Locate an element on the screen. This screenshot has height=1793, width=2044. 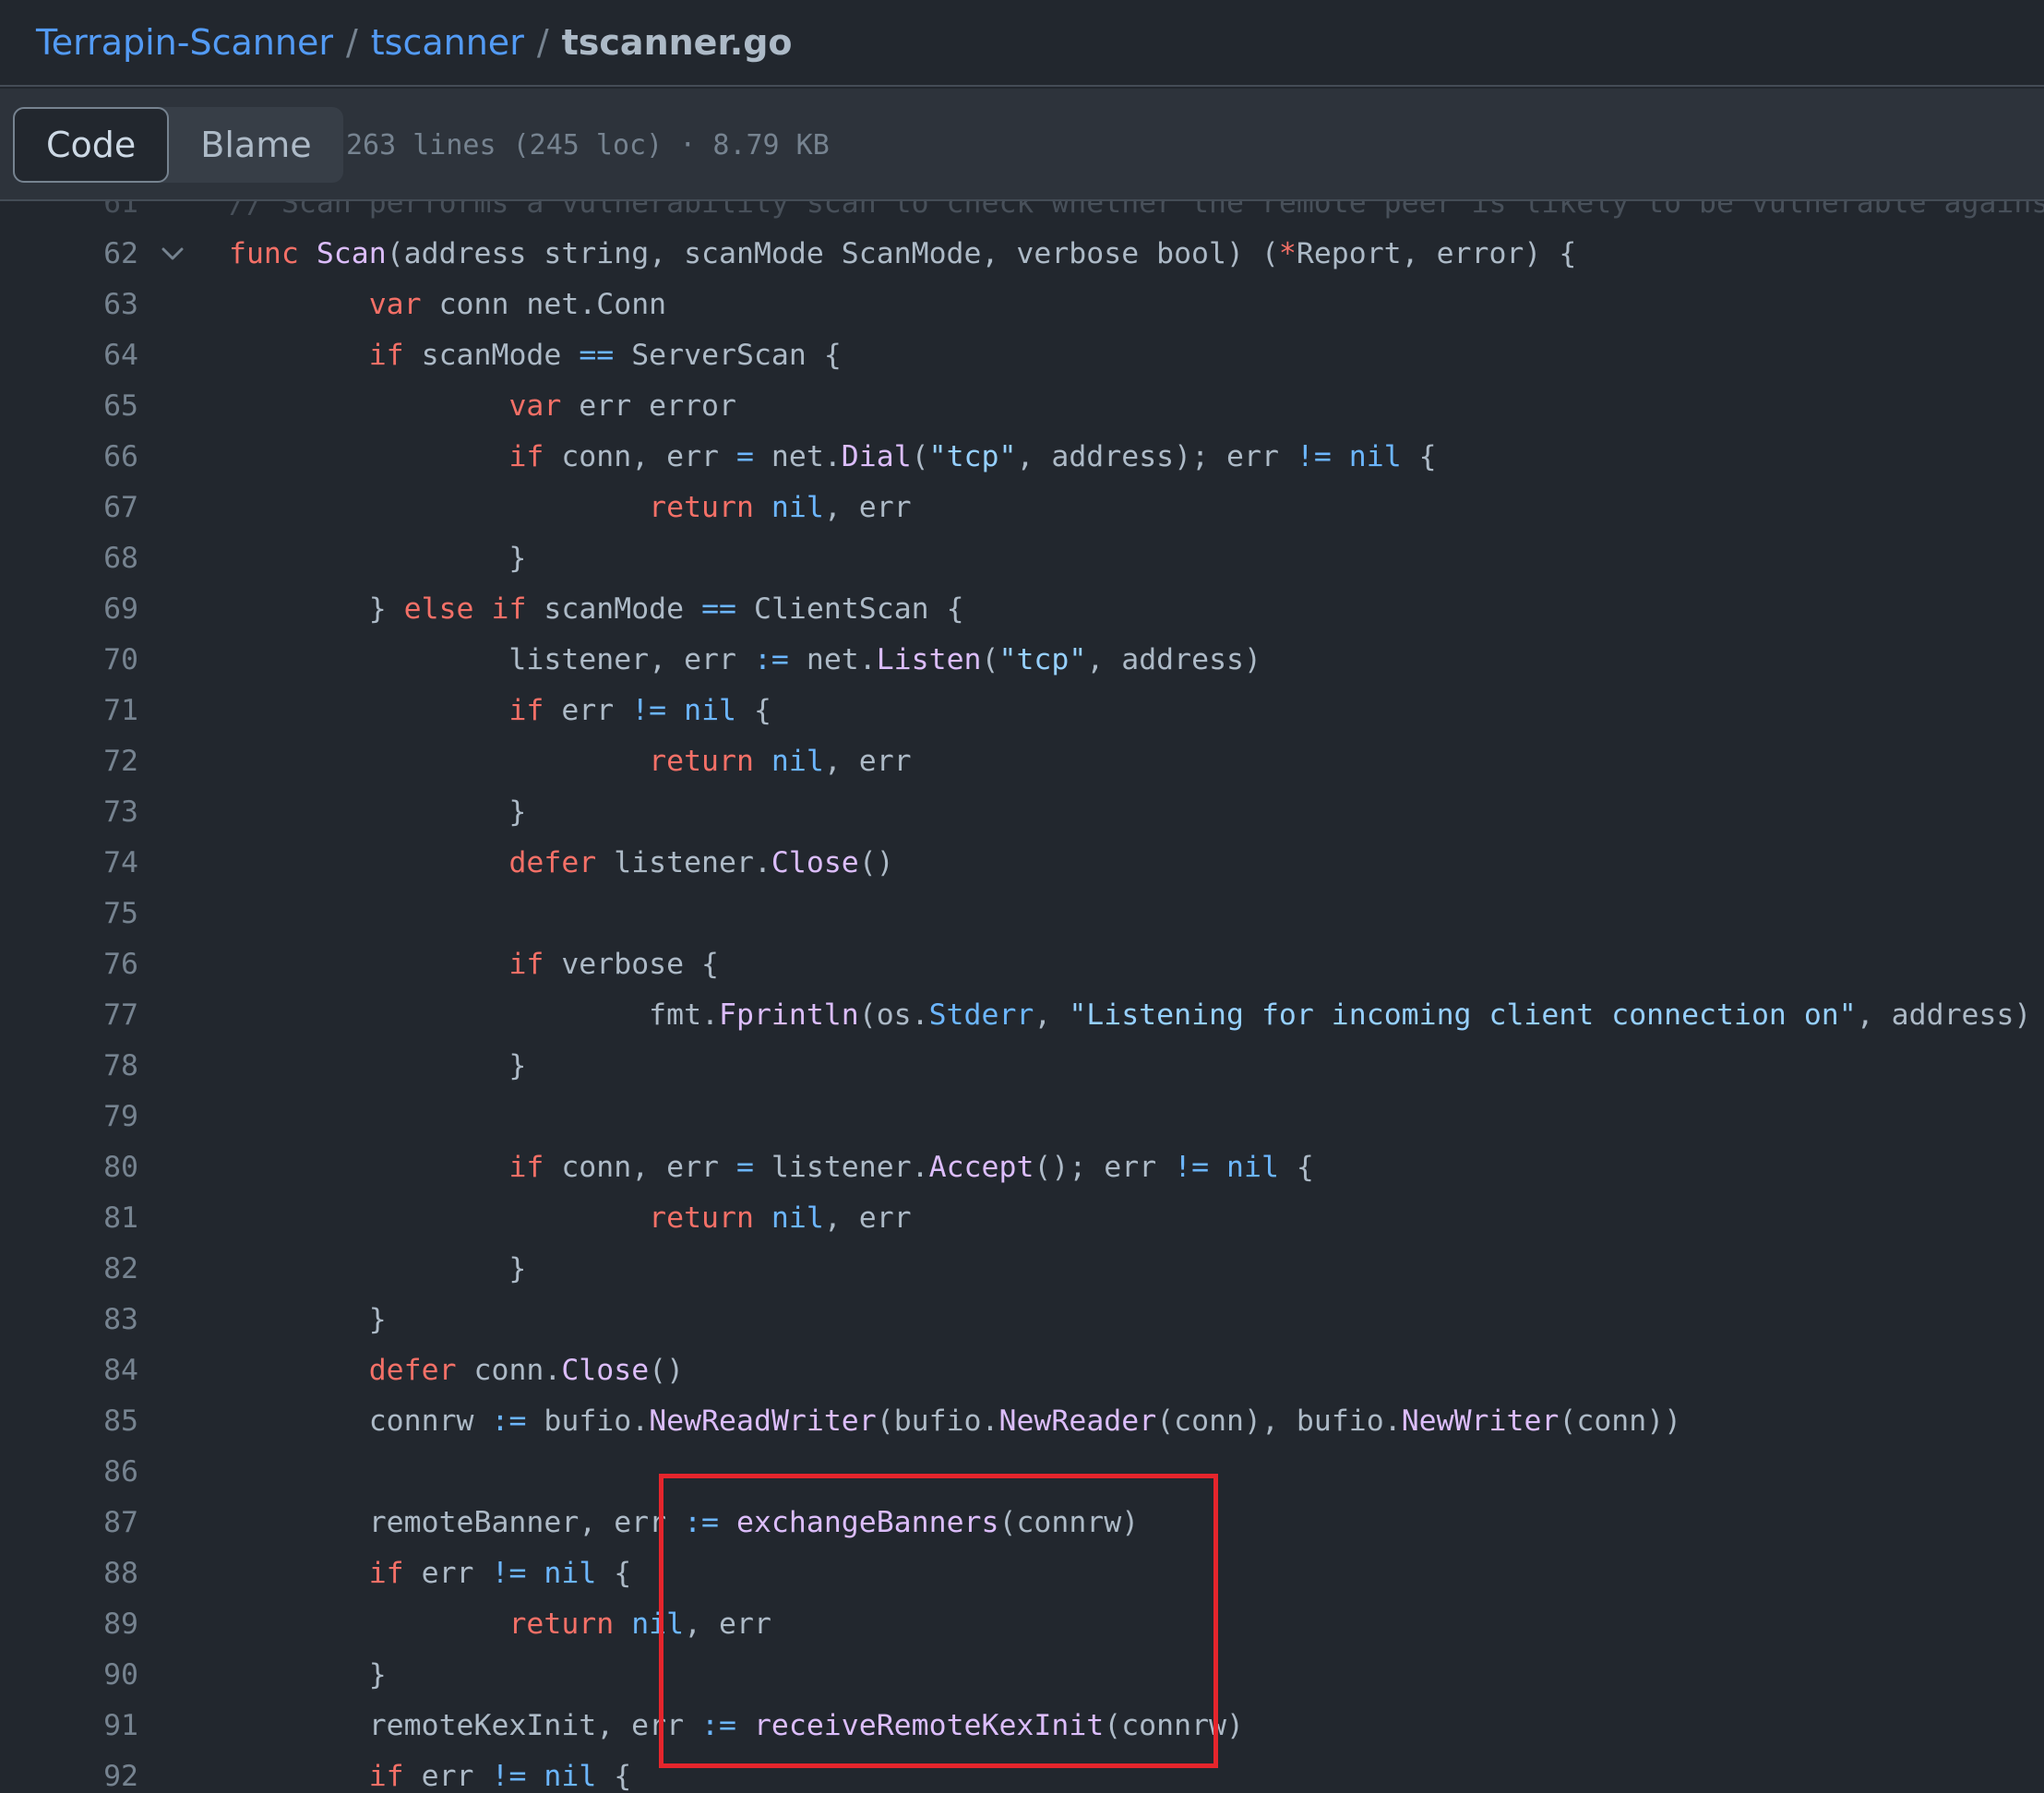
code-line: 90 } is located at coordinates (1022, 1675).